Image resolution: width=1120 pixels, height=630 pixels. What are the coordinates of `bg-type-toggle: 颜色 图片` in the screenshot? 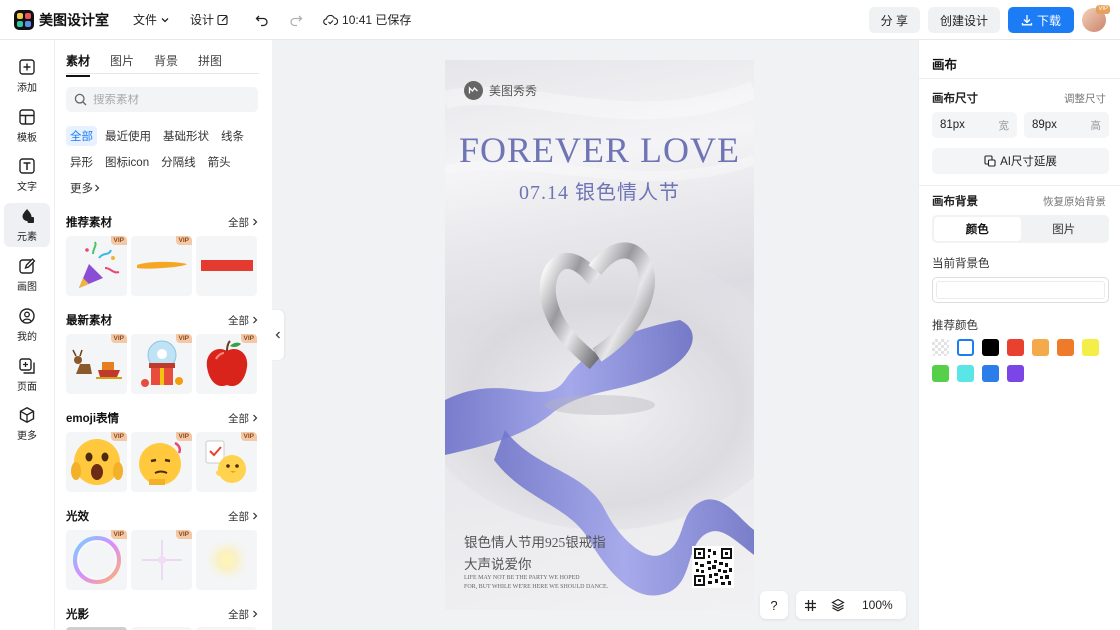 It's located at (1020, 229).